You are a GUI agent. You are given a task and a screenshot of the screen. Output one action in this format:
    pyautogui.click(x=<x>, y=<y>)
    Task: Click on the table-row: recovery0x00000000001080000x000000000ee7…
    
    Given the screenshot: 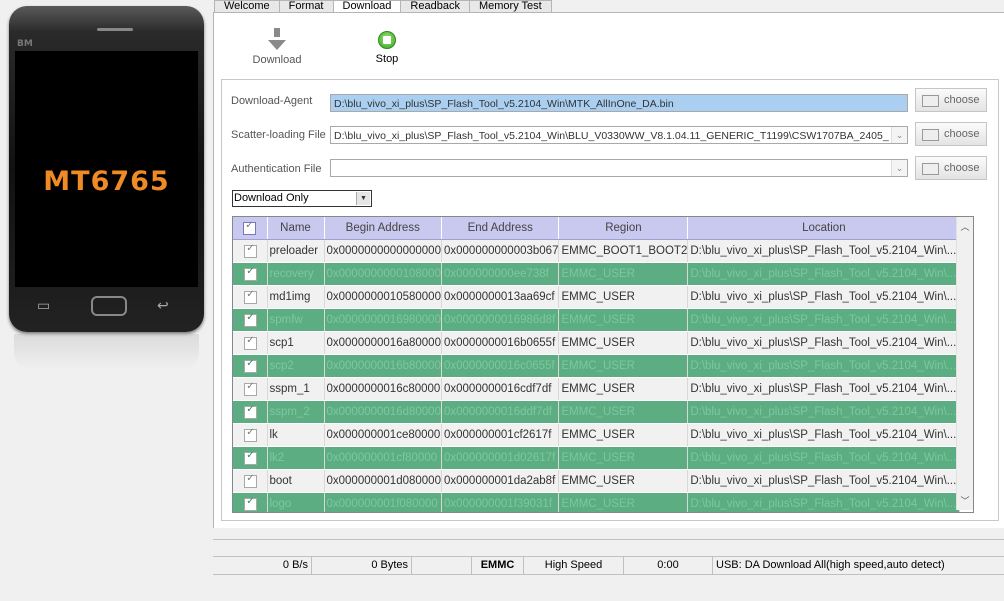 What is the action you would take?
    pyautogui.click(x=597, y=274)
    